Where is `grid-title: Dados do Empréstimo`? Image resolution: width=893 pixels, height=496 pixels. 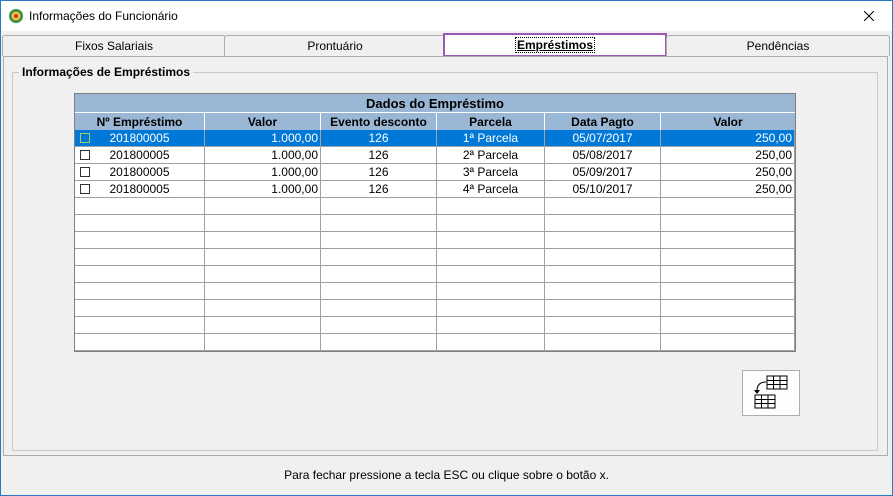 grid-title: Dados do Empréstimo is located at coordinates (435, 103).